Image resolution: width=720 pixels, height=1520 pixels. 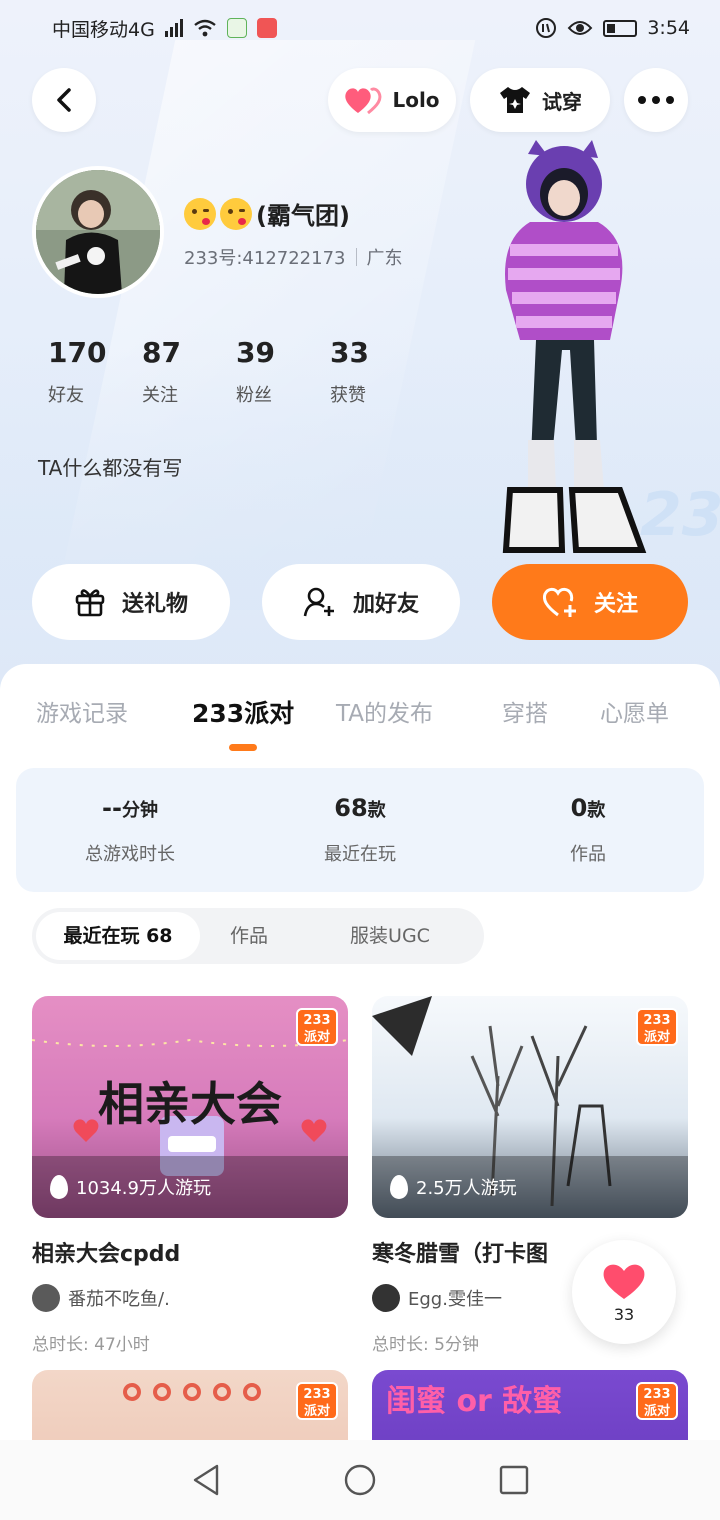 I want to click on stat-friends: 170 好友, so click(x=87, y=371).